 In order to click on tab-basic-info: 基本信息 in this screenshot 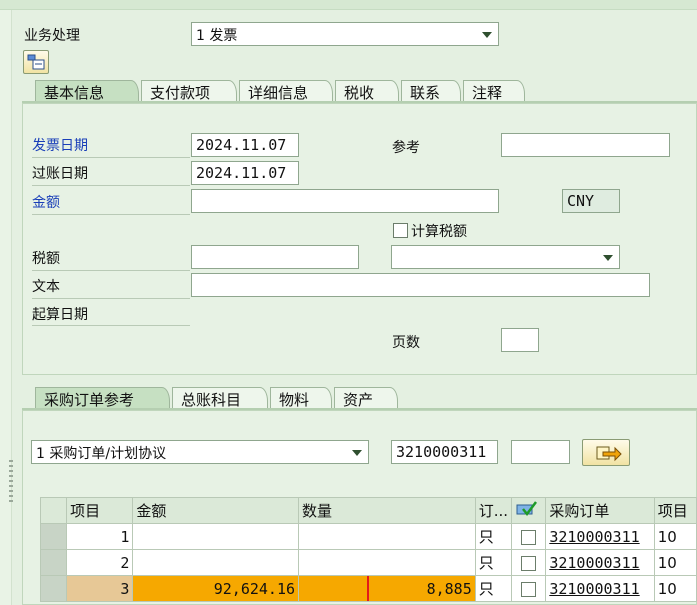, I will do `click(87, 91)`.